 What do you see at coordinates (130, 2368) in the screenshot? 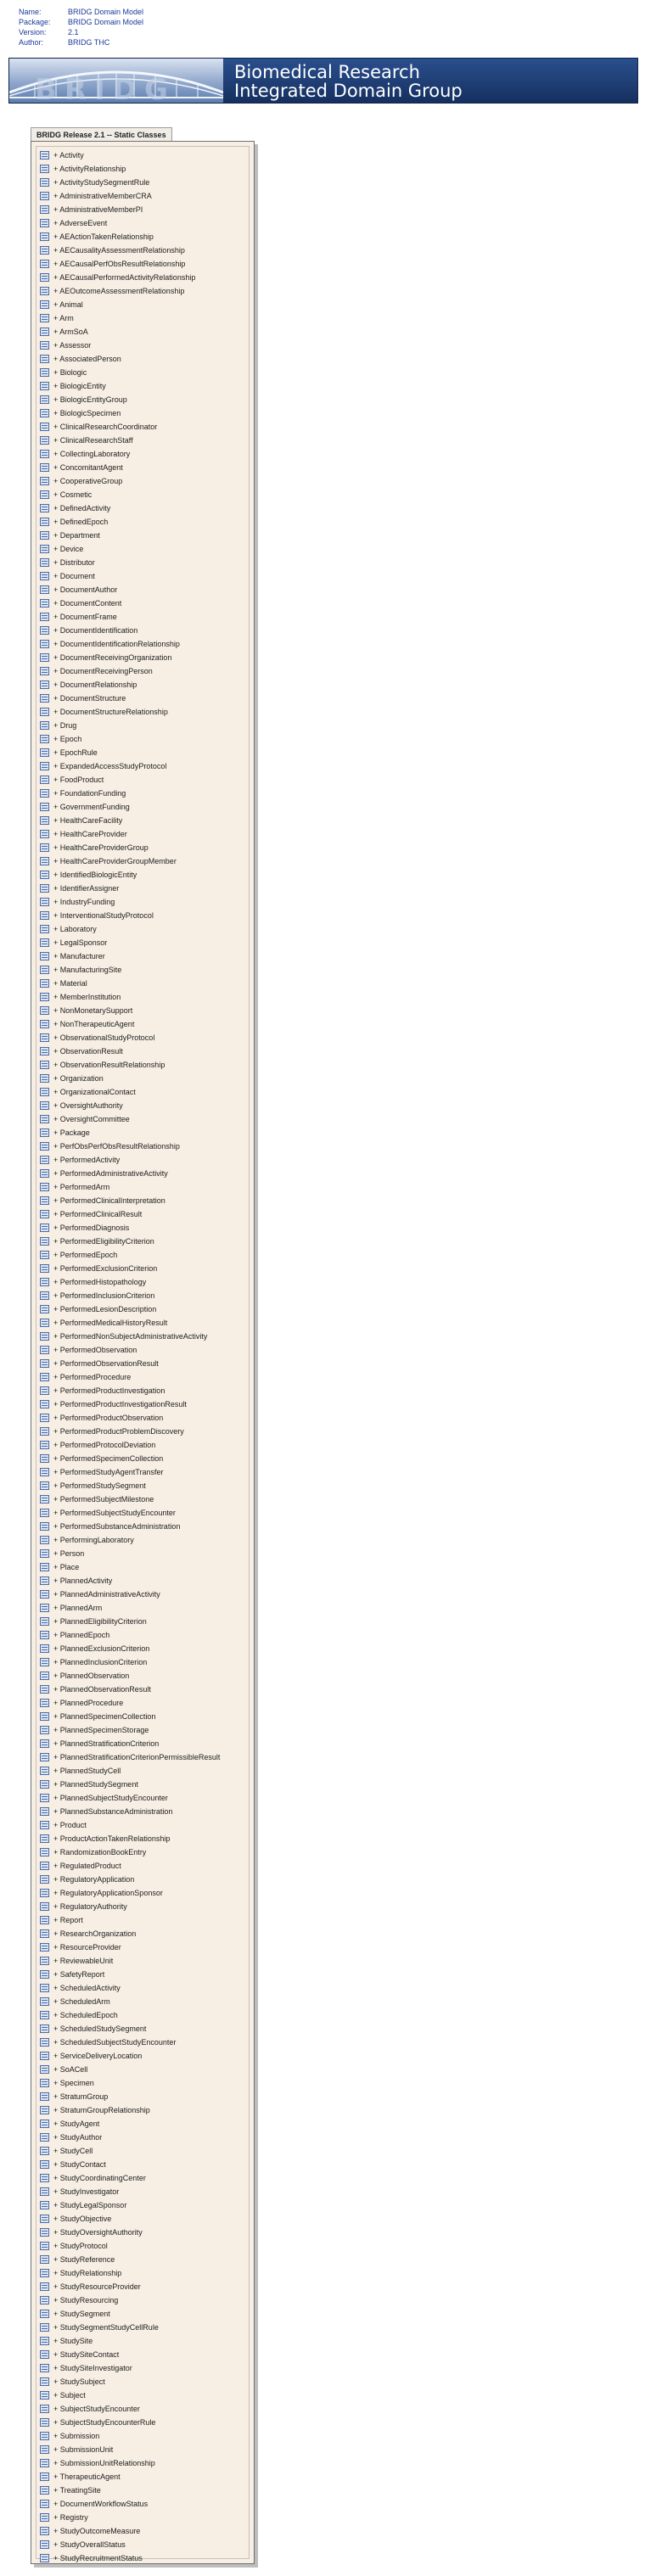
I see `class-item: + StudySiteInvestigator` at bounding box center [130, 2368].